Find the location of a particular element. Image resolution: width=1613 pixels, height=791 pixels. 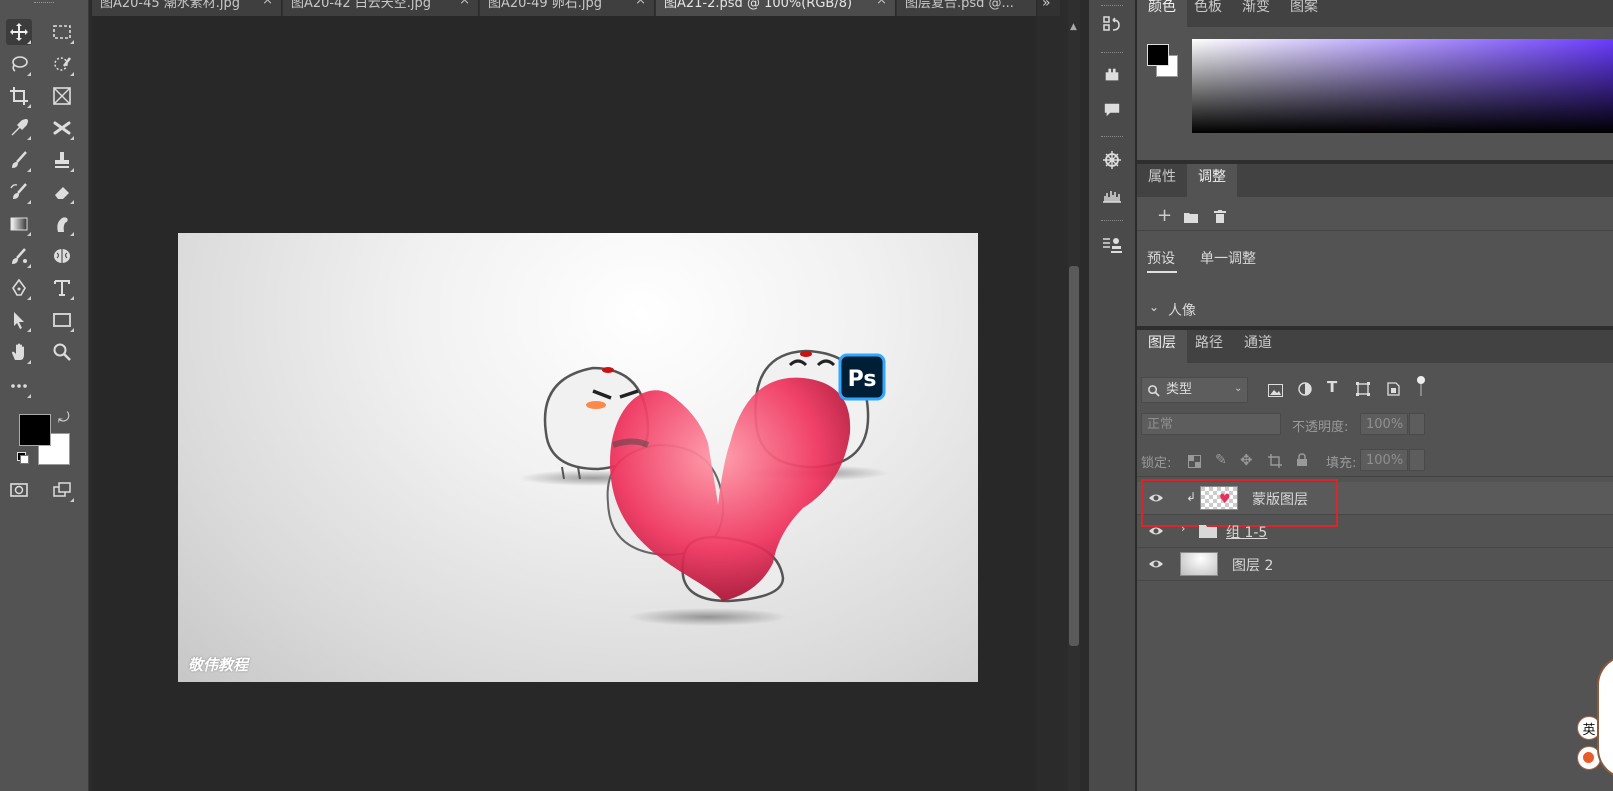

color-replacement-brush-icon is located at coordinates (19, 256).